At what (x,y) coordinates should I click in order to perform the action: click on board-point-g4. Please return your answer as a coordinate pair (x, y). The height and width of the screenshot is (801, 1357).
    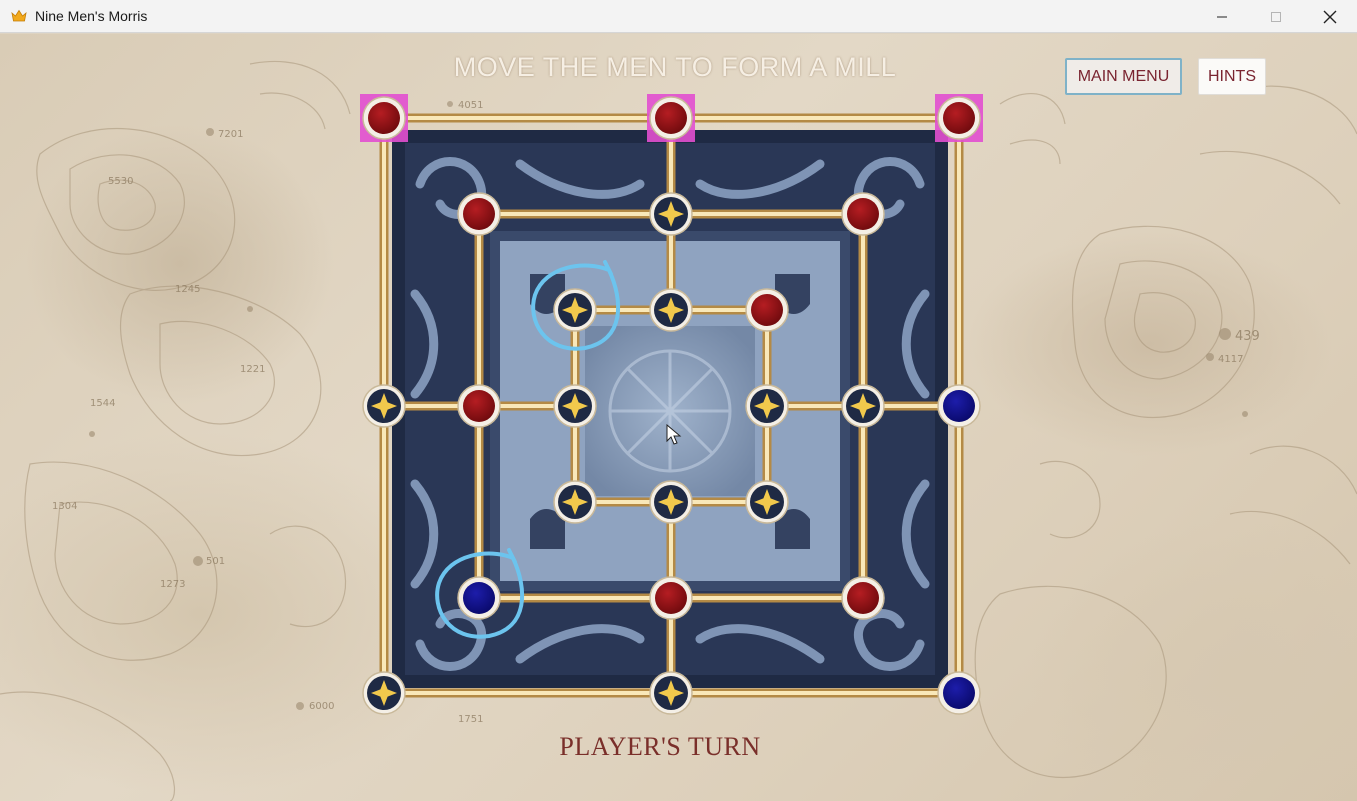
    Looking at the image, I should click on (959, 406).